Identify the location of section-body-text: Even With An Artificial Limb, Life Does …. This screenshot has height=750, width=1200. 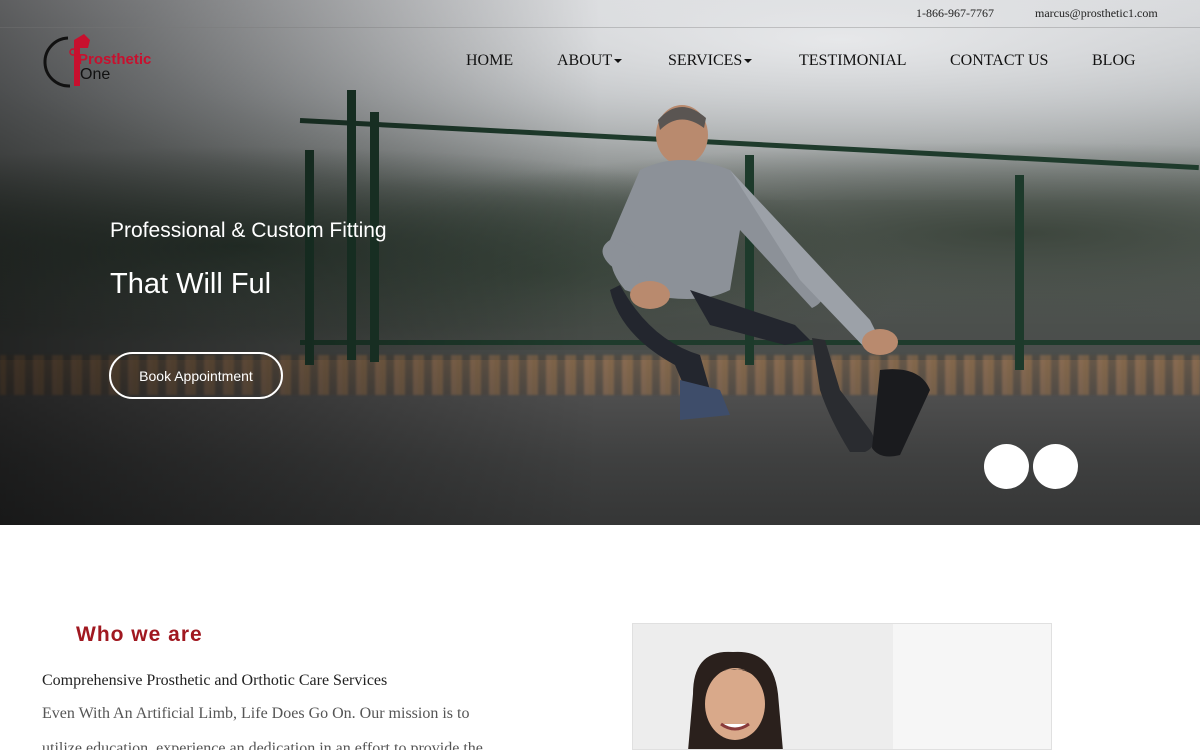
(262, 727).